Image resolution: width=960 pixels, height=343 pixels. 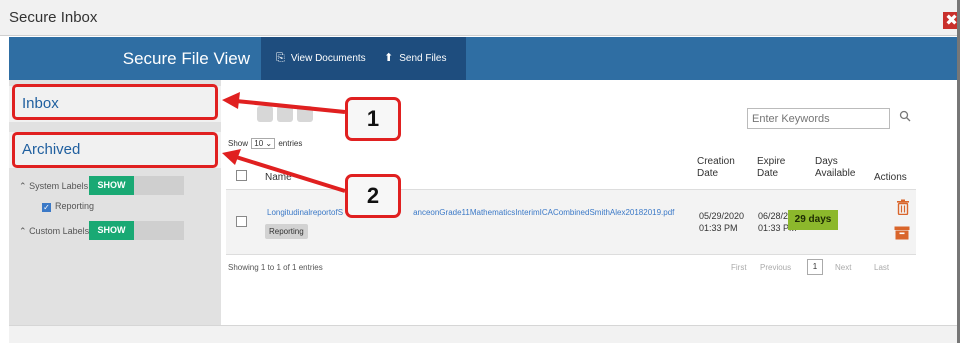 What do you see at coordinates (721, 222) in the screenshot?
I see `creation-date-cell: 05/29/2020 01:33 PM` at bounding box center [721, 222].